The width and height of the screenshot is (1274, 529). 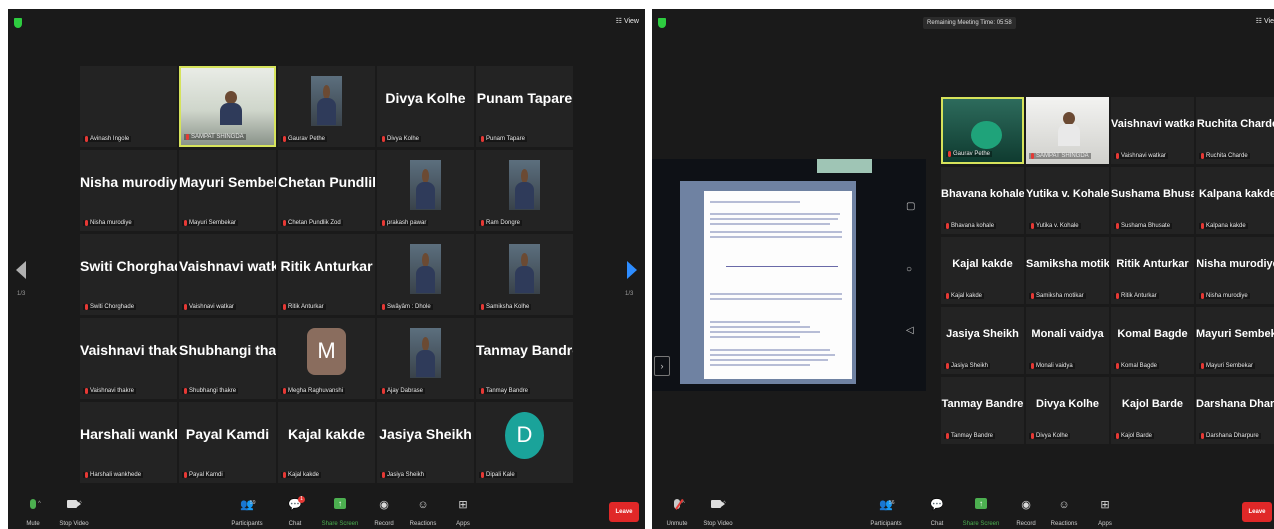 I want to click on view-button: ☷ View, so click(x=627, y=21).